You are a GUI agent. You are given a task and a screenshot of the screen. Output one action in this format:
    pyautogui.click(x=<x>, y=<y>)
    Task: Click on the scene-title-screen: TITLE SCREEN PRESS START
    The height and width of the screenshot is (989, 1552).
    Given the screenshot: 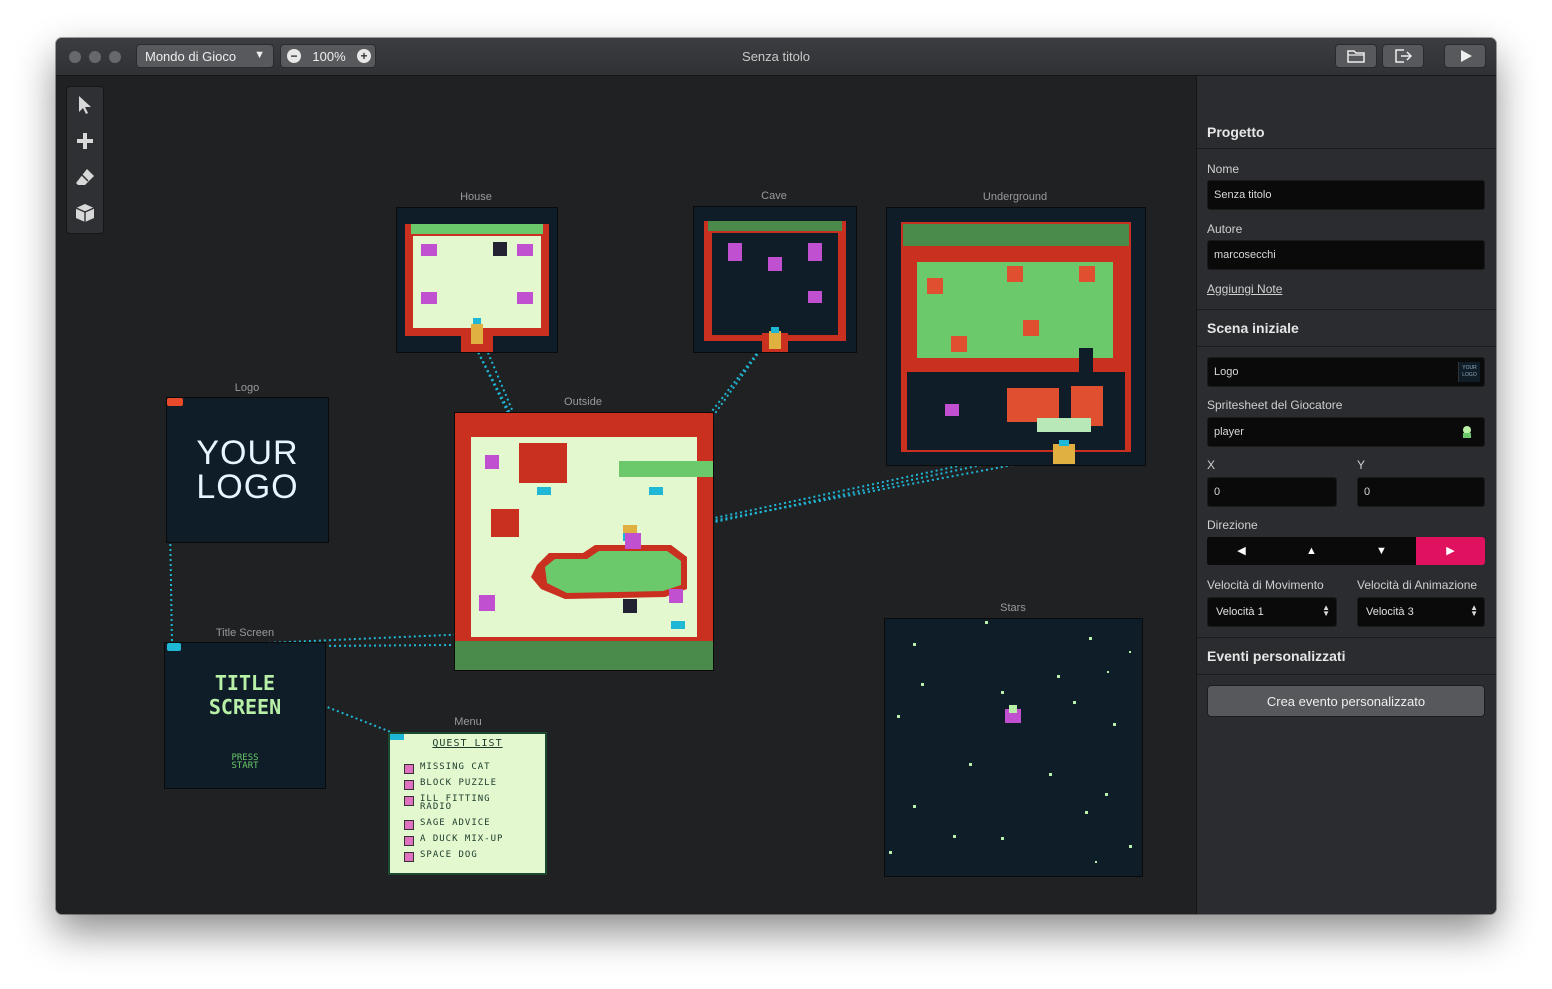 What is the action you would take?
    pyautogui.click(x=245, y=715)
    